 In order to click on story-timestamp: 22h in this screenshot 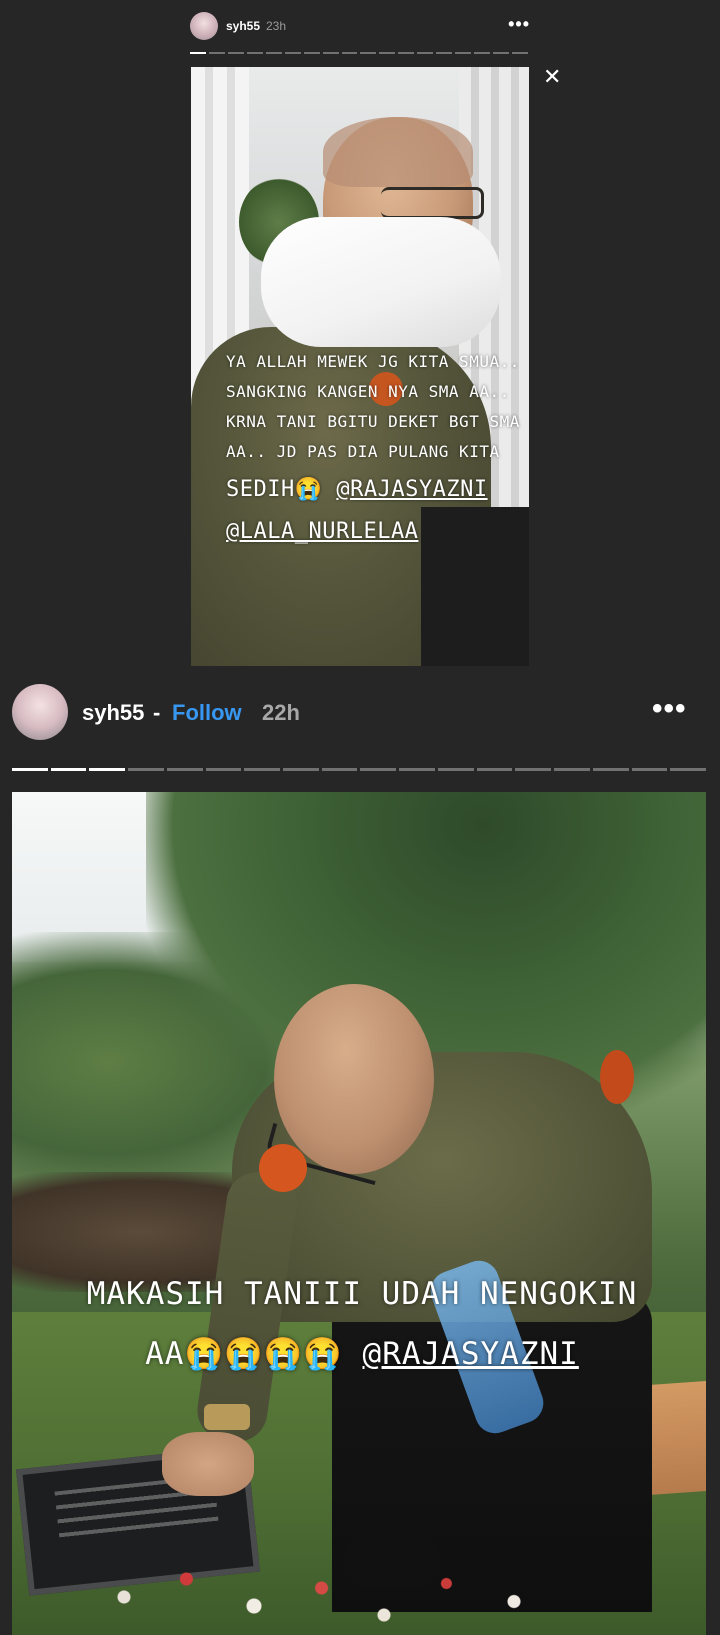, I will do `click(281, 712)`.